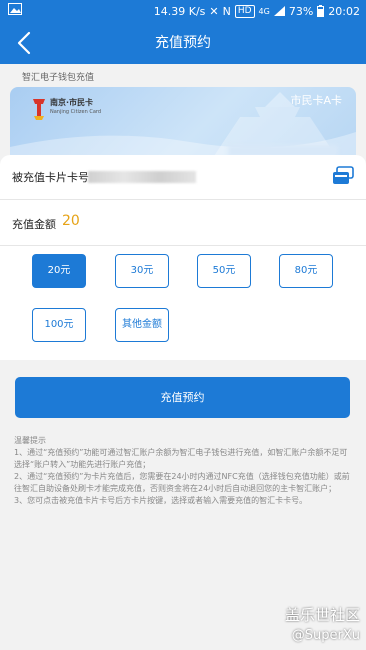 This screenshot has width=366, height=650. What do you see at coordinates (30, 440) in the screenshot?
I see `tips-title: 温馨提示` at bounding box center [30, 440].